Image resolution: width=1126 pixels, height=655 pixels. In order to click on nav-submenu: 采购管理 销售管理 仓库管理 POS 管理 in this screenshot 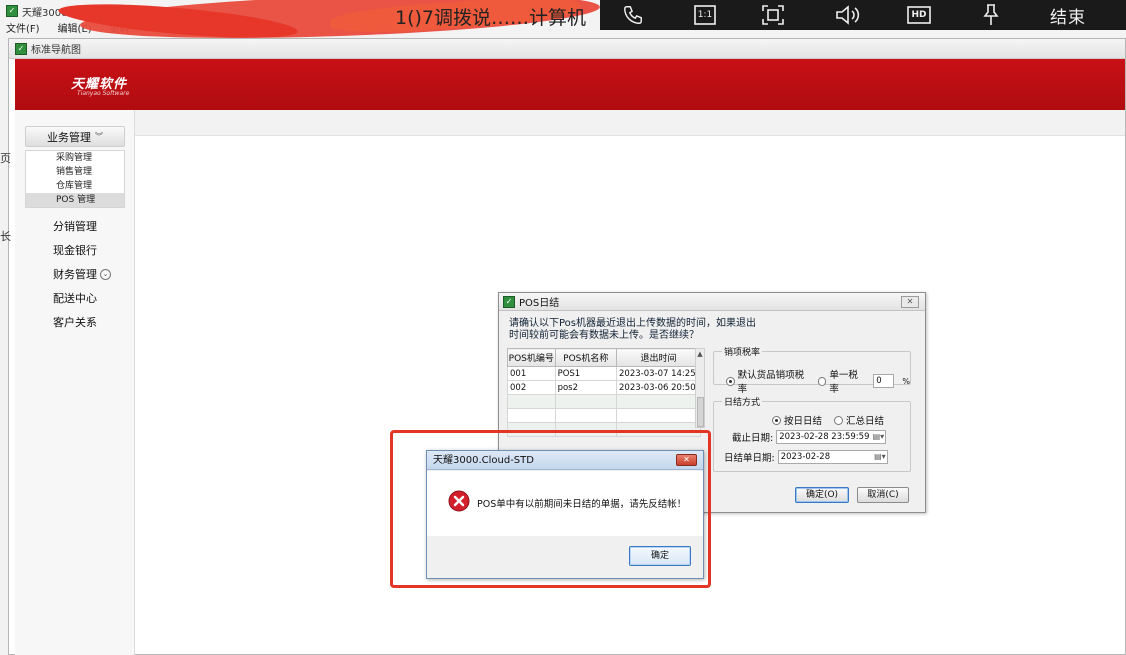, I will do `click(75, 179)`.